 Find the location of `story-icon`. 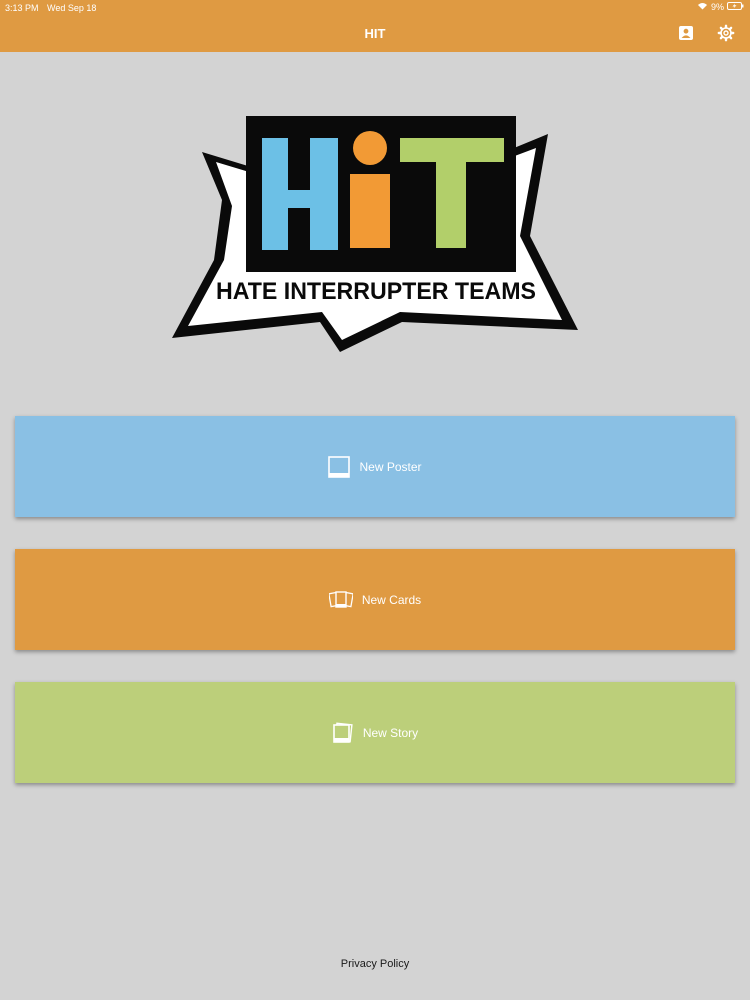

story-icon is located at coordinates (343, 733).